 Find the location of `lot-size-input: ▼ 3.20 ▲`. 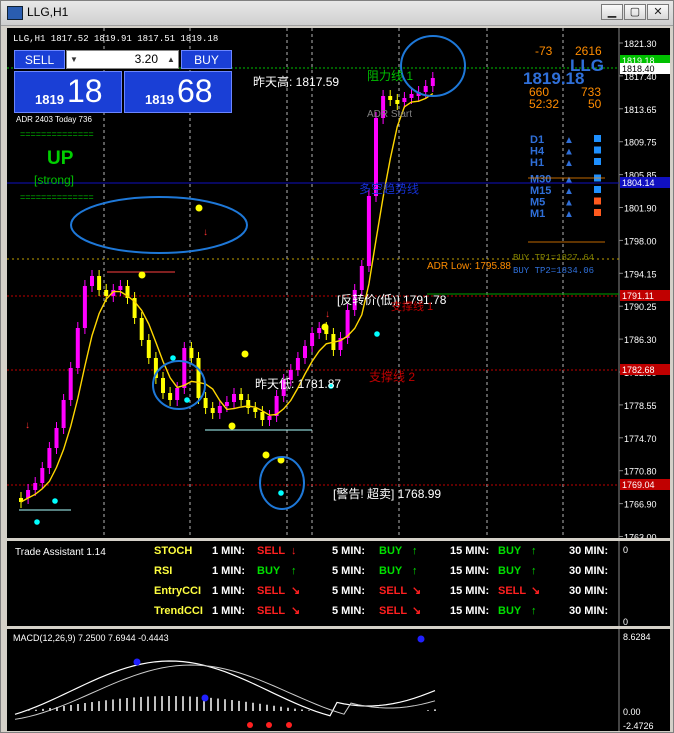

lot-size-input: ▼ 3.20 ▲ is located at coordinates (122, 59).